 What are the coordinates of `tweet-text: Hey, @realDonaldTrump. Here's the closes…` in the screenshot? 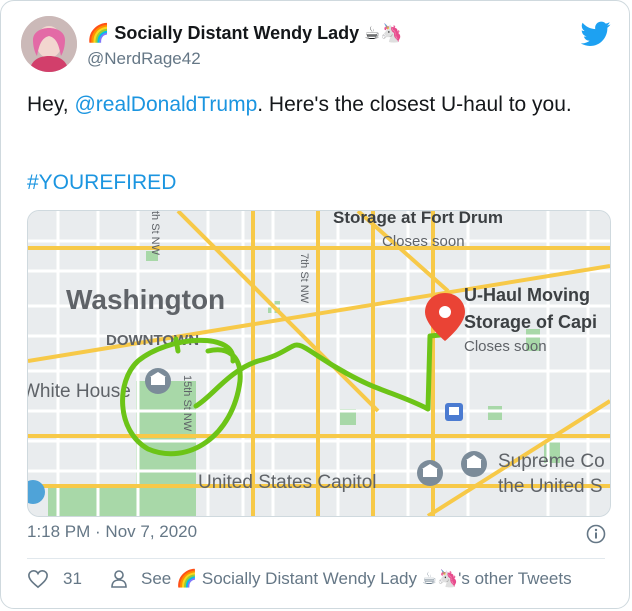 It's located at (317, 105).